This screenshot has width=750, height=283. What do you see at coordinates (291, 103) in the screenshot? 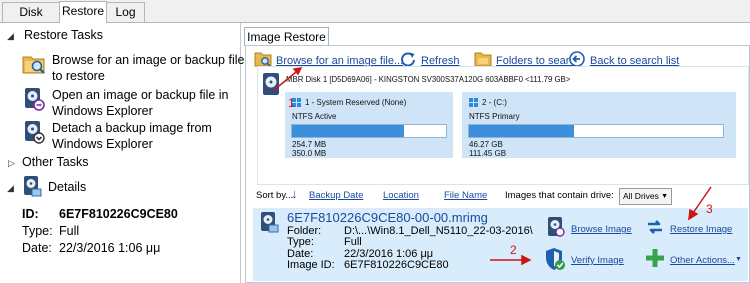
I see `annotation-number-1: 1` at bounding box center [291, 103].